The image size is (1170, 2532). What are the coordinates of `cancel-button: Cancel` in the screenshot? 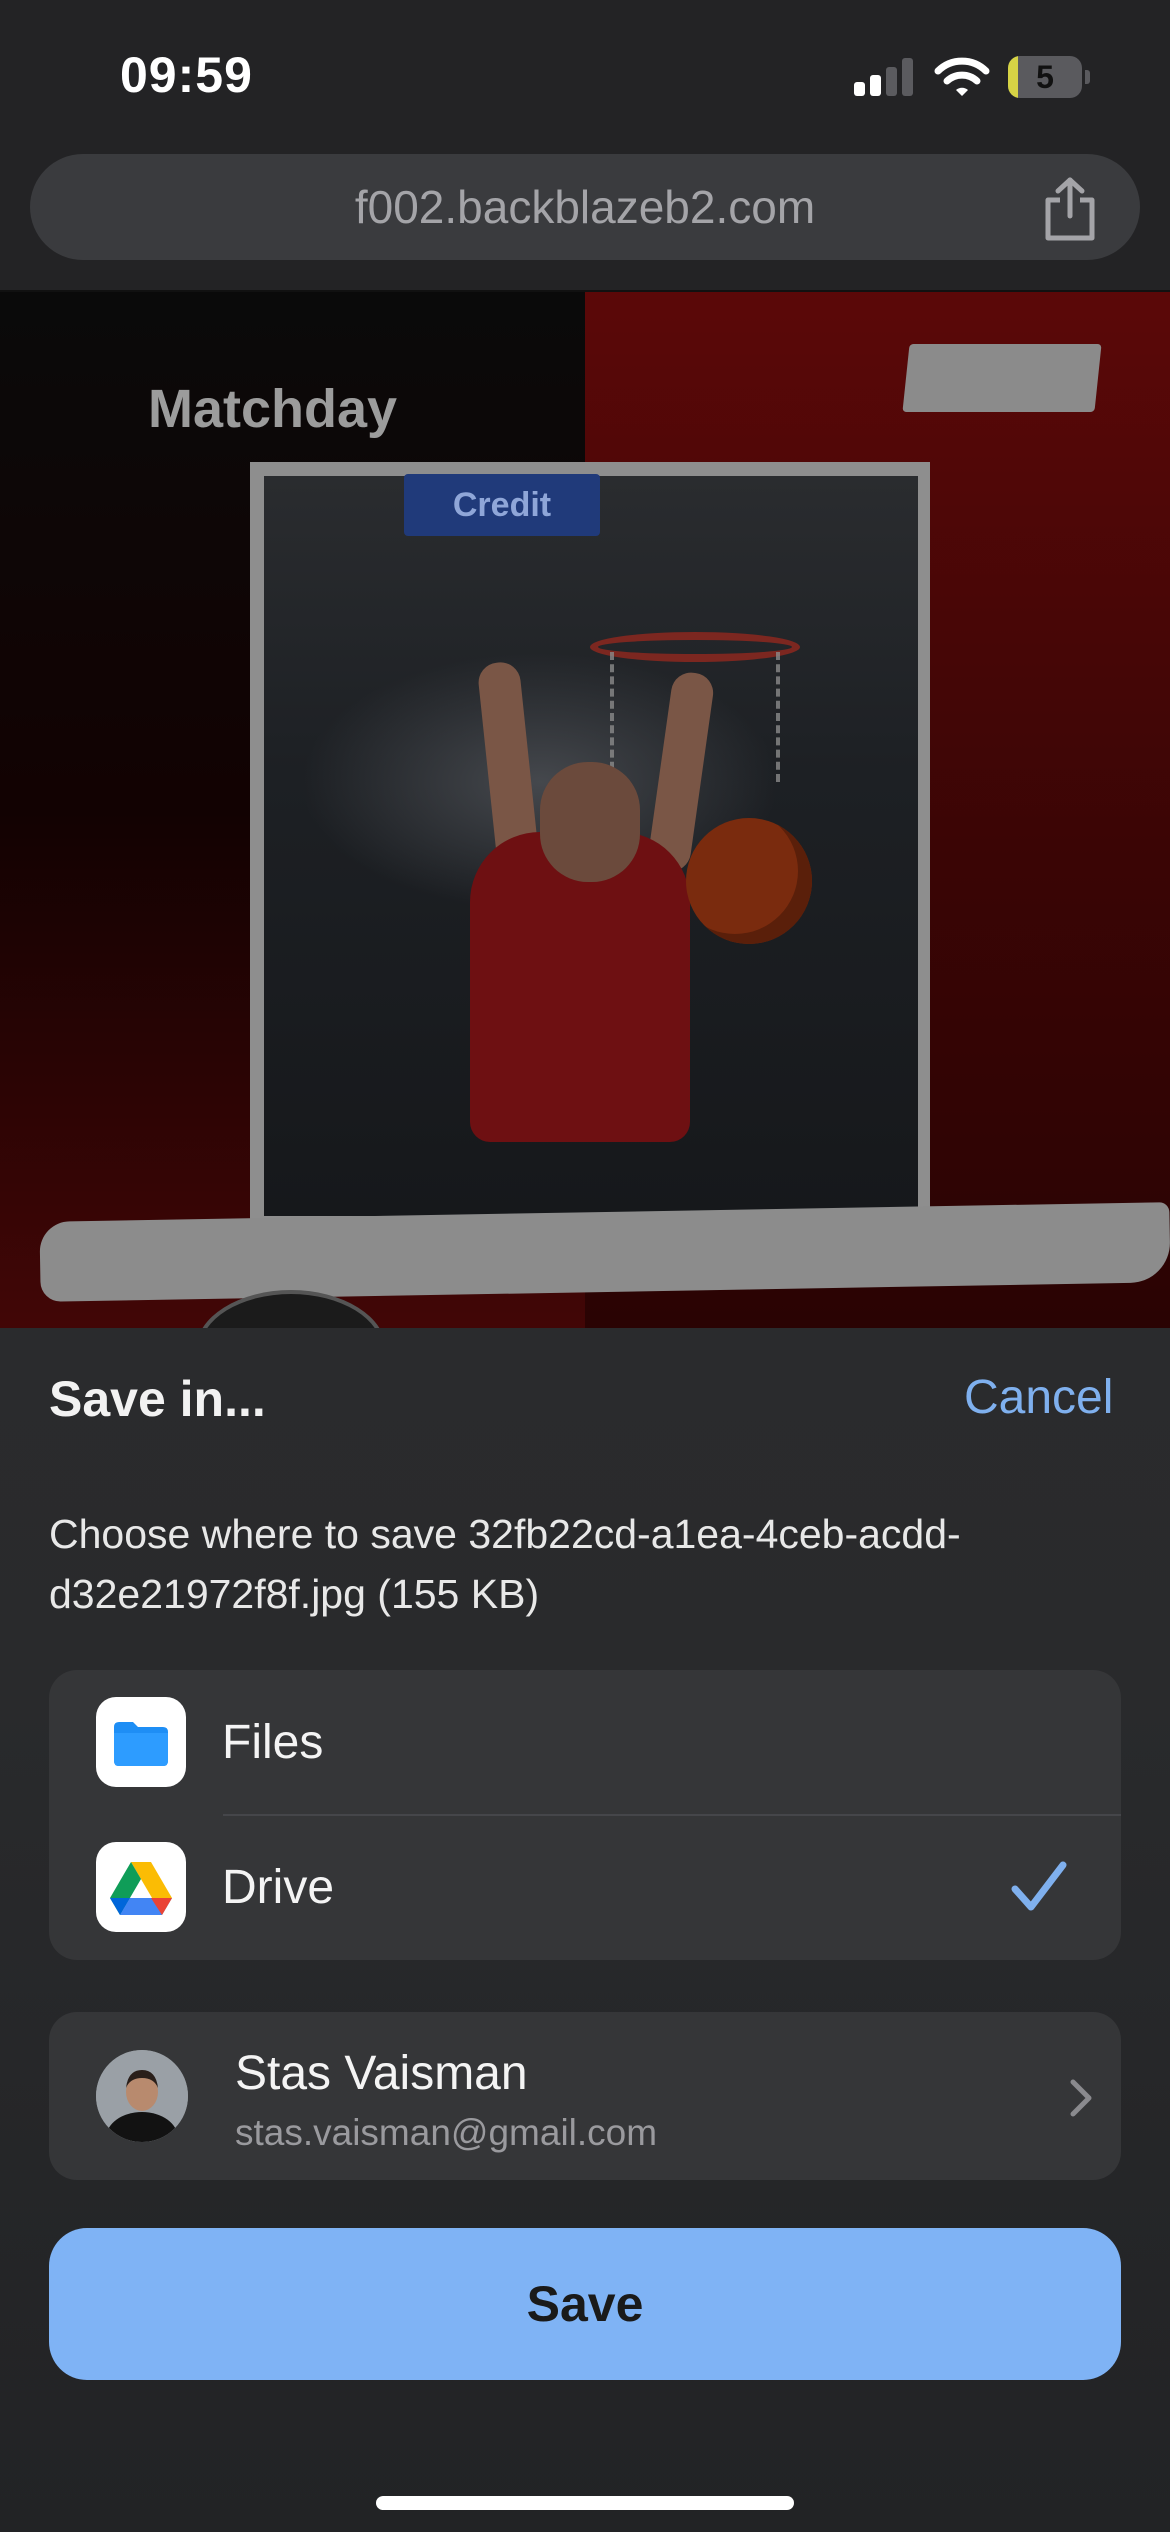 It's located at (1038, 1397).